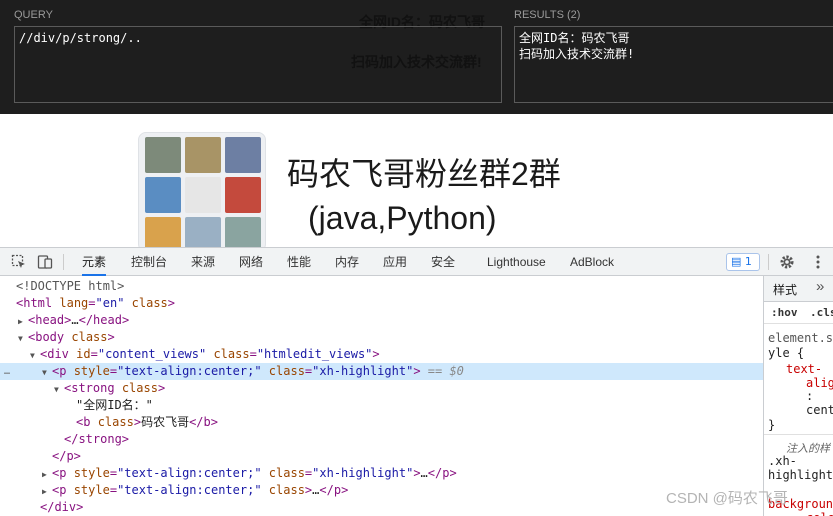 This screenshot has width=833, height=516. I want to click on hover-state-toggle: :hov, so click(784, 312).